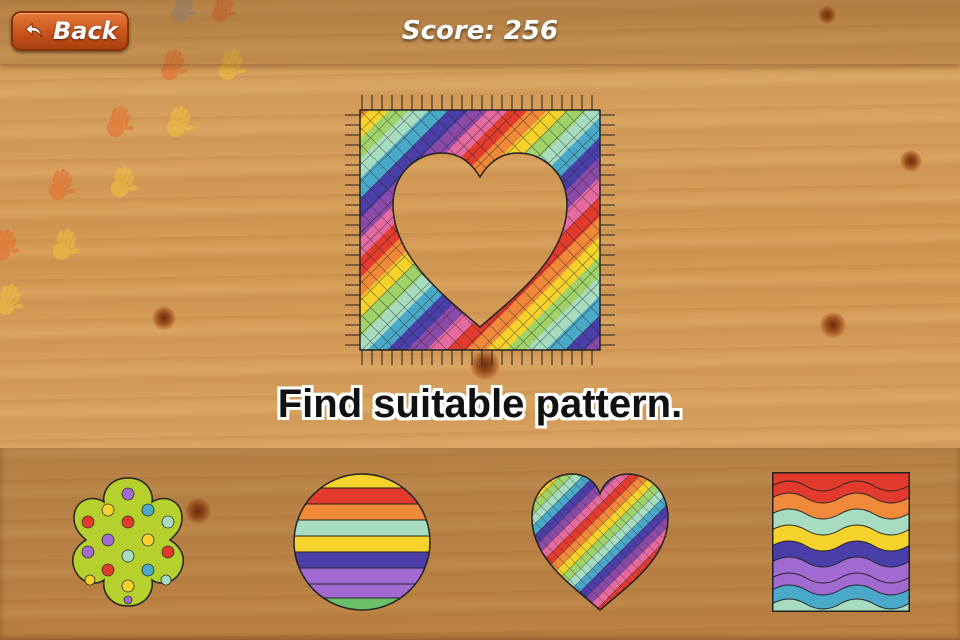 The height and width of the screenshot is (640, 960). What do you see at coordinates (33, 30) in the screenshot?
I see `back-arrow-icon` at bounding box center [33, 30].